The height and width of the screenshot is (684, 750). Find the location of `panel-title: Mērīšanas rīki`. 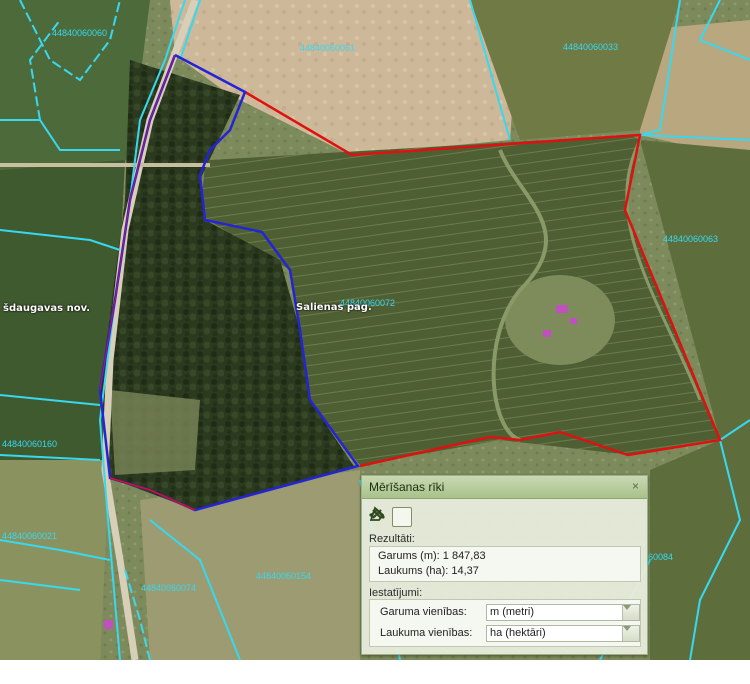

panel-title: Mērīšanas rīki is located at coordinates (407, 487).